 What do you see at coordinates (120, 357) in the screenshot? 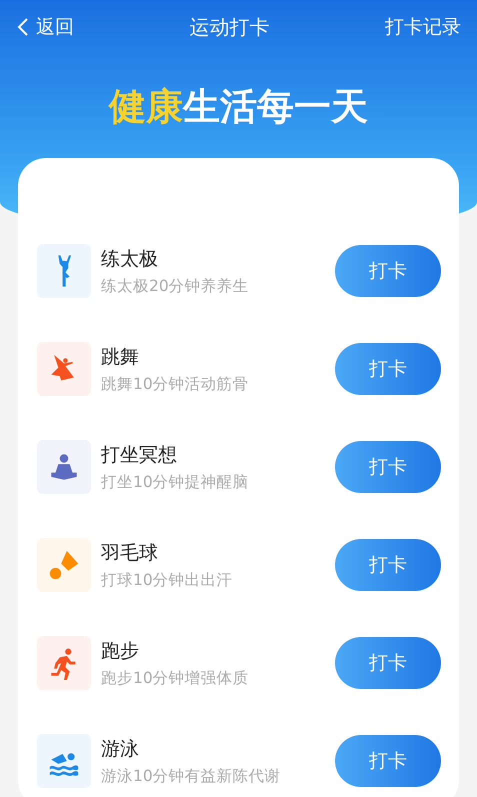
I see `activity-title: 跳舞` at bounding box center [120, 357].